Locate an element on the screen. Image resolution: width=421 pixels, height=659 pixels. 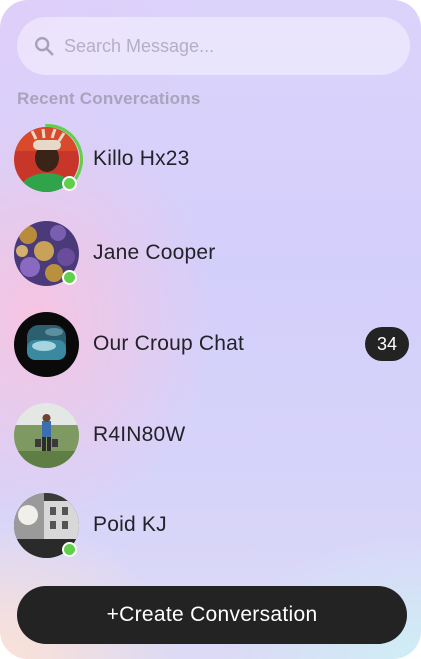
conversation-name: Our Croup Chat is located at coordinates (169, 343).